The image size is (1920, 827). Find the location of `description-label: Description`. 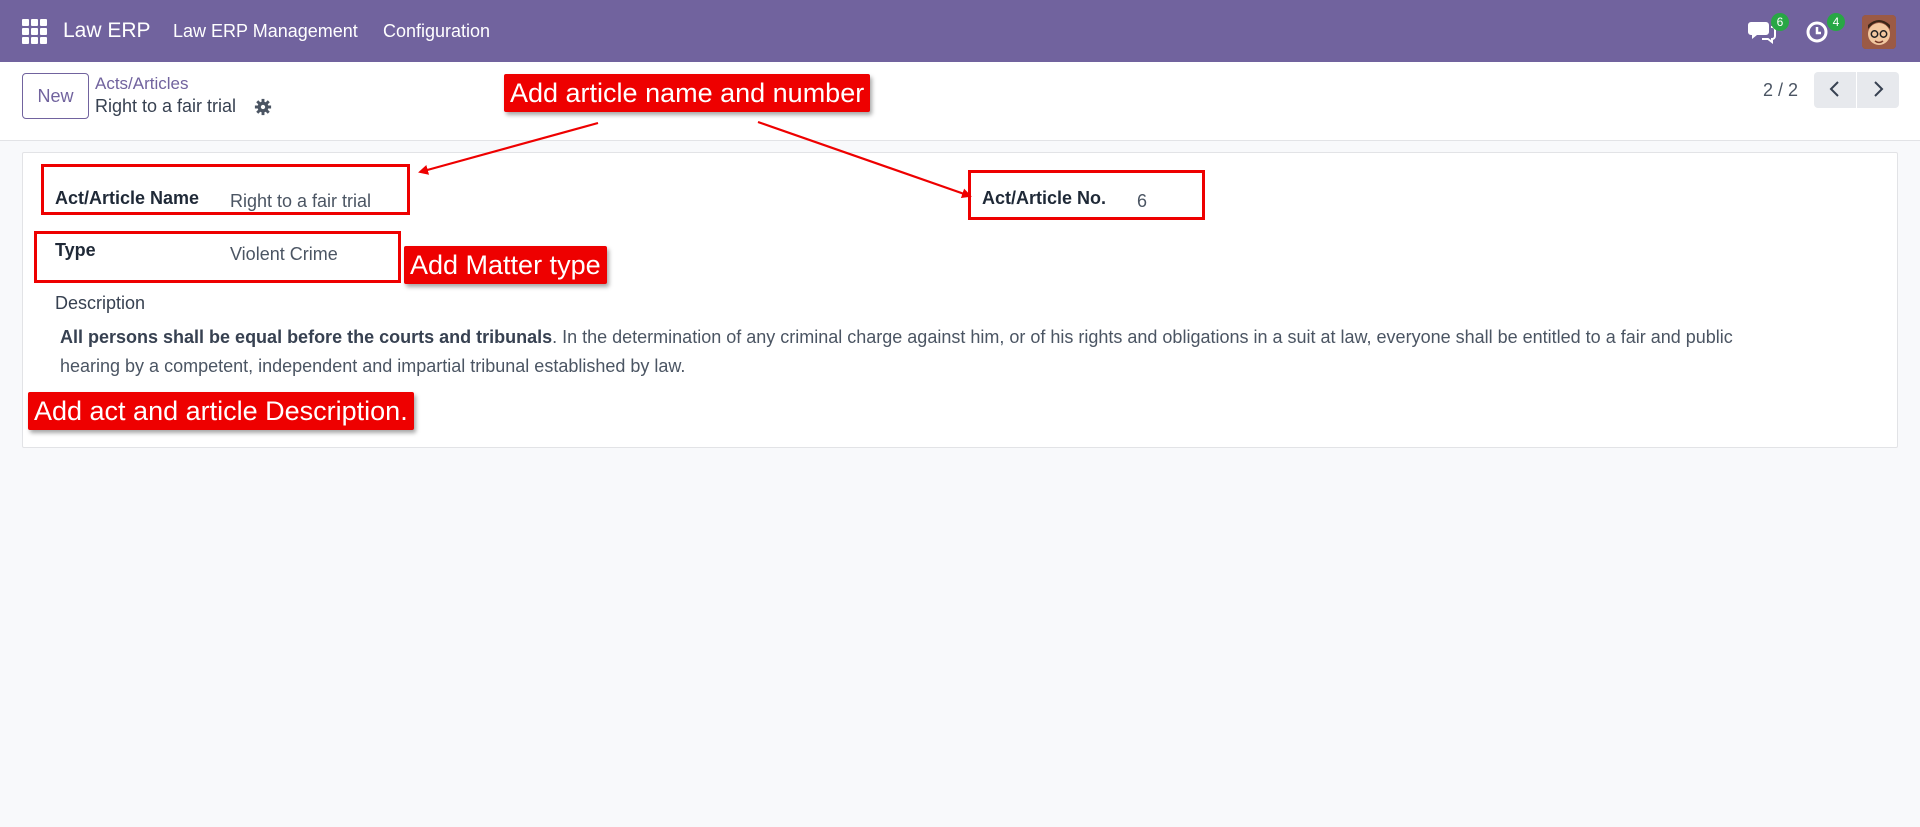

description-label: Description is located at coordinates (100, 303).